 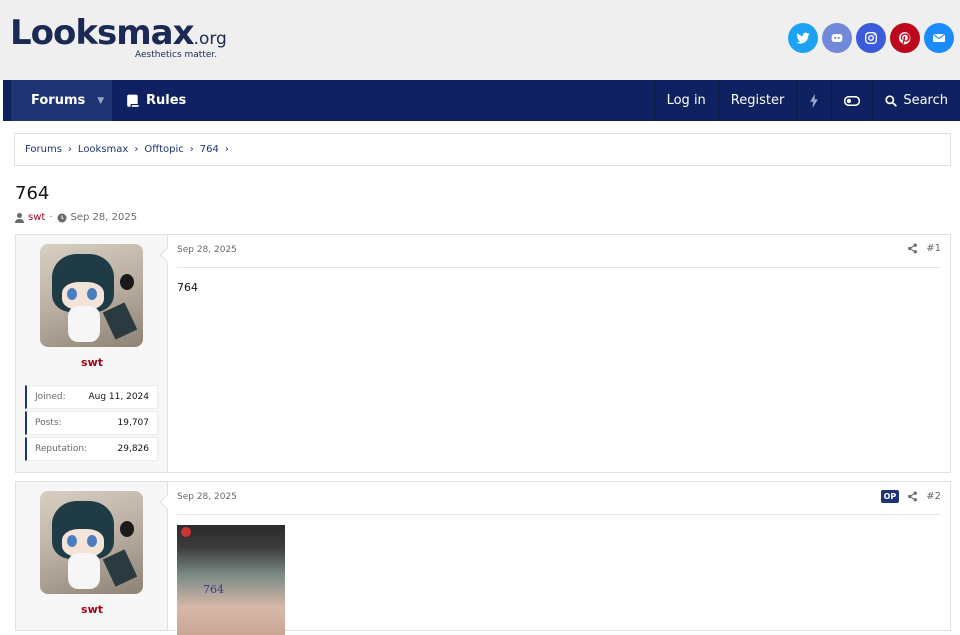 I want to click on whats-new-button, so click(x=813, y=100).